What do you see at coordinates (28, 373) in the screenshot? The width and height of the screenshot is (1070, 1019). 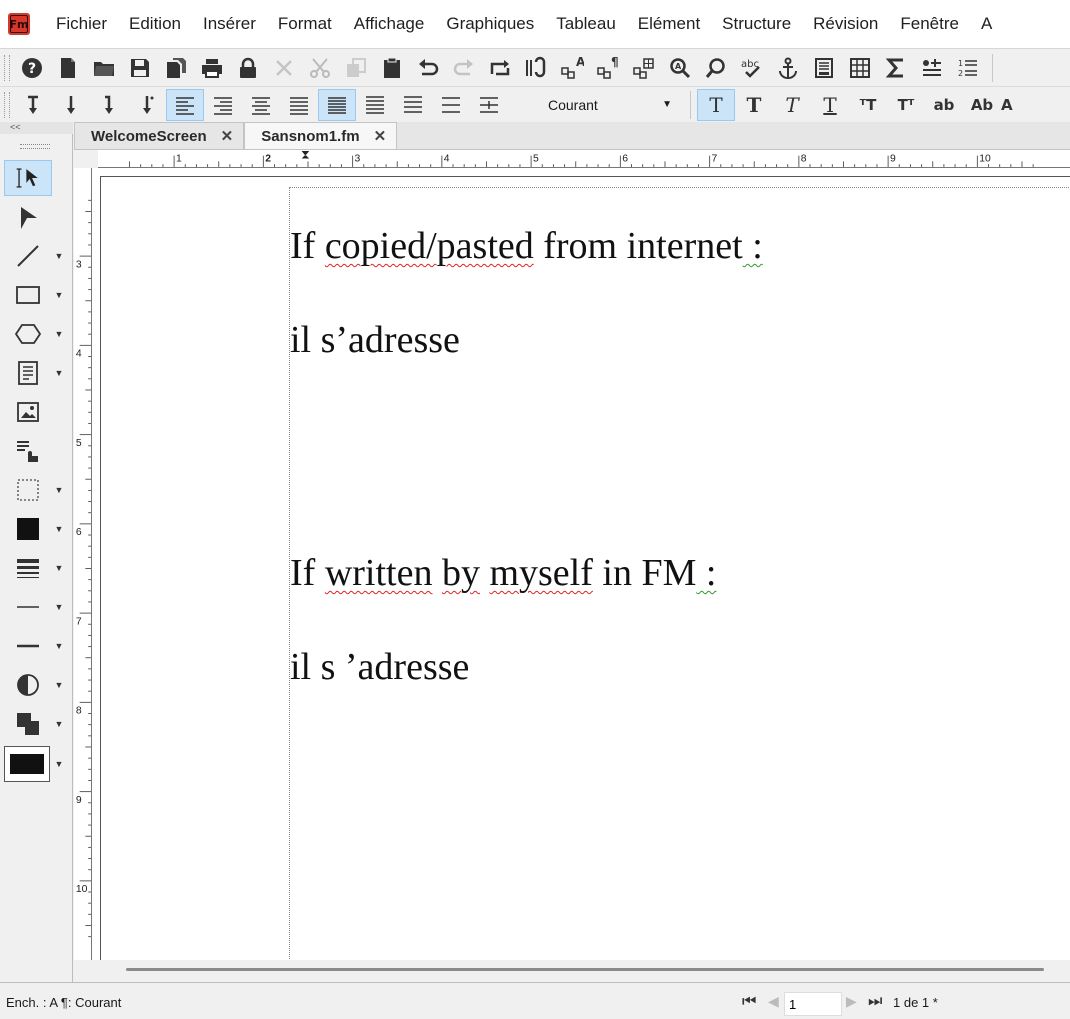 I see `text-frame-tool` at bounding box center [28, 373].